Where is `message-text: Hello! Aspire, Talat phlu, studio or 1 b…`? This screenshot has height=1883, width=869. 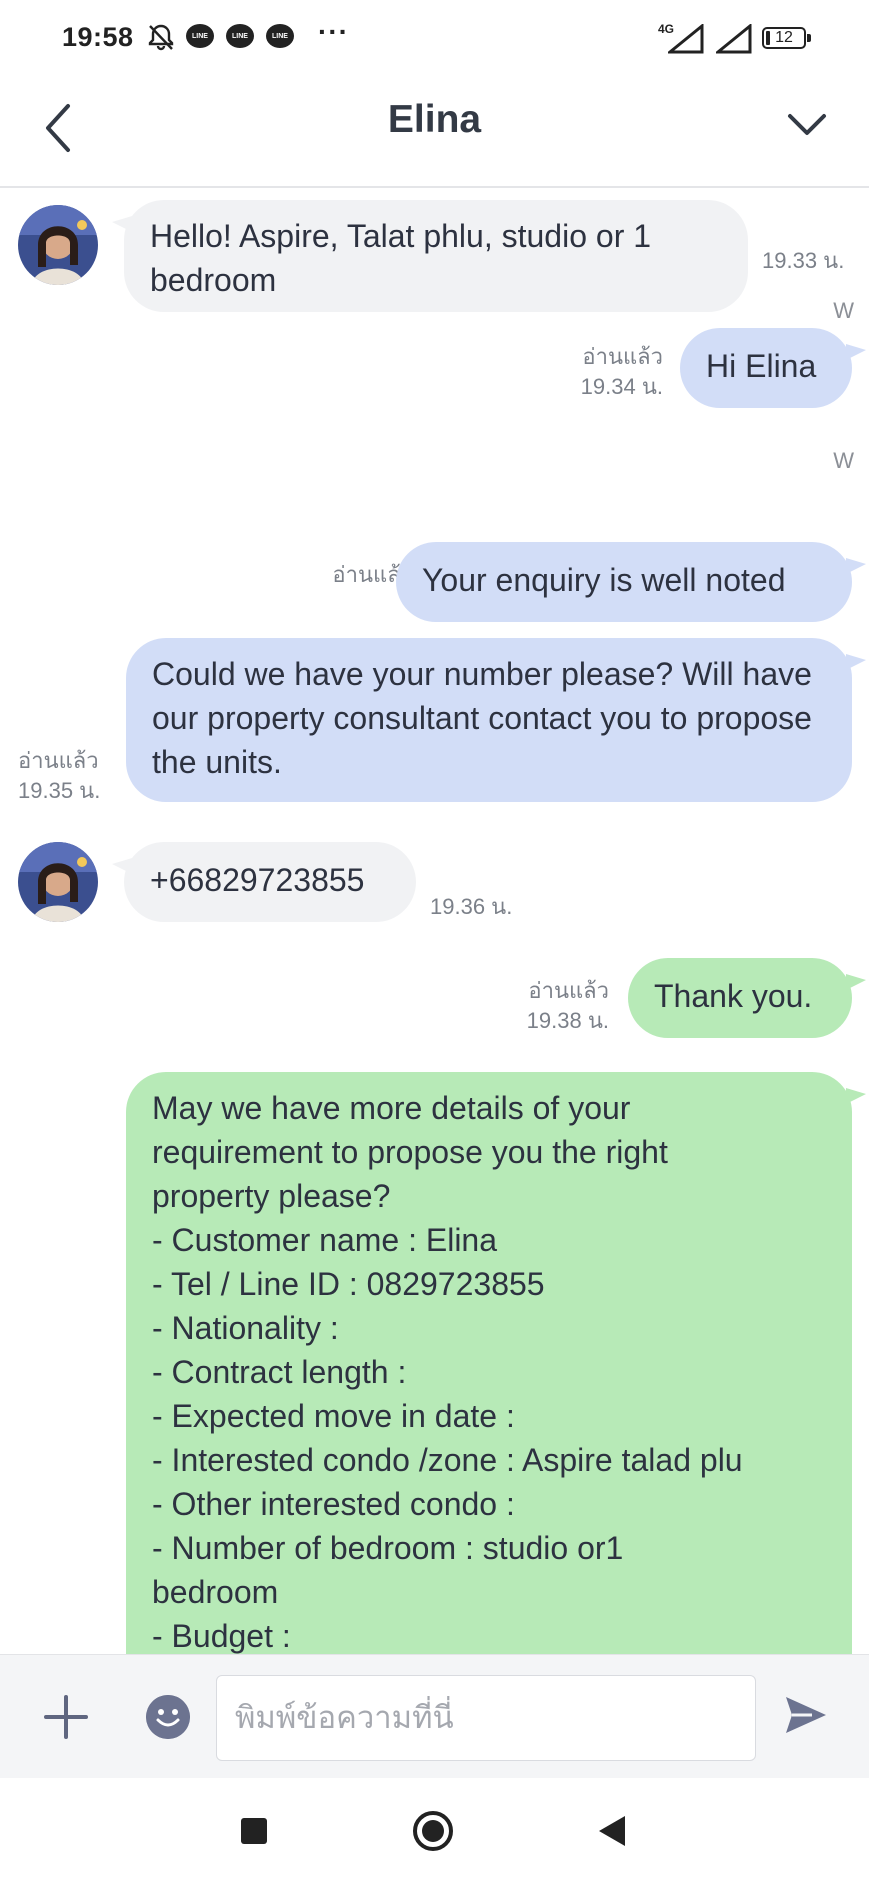 message-text: Hello! Aspire, Talat phlu, studio or 1 b… is located at coordinates (401, 258).